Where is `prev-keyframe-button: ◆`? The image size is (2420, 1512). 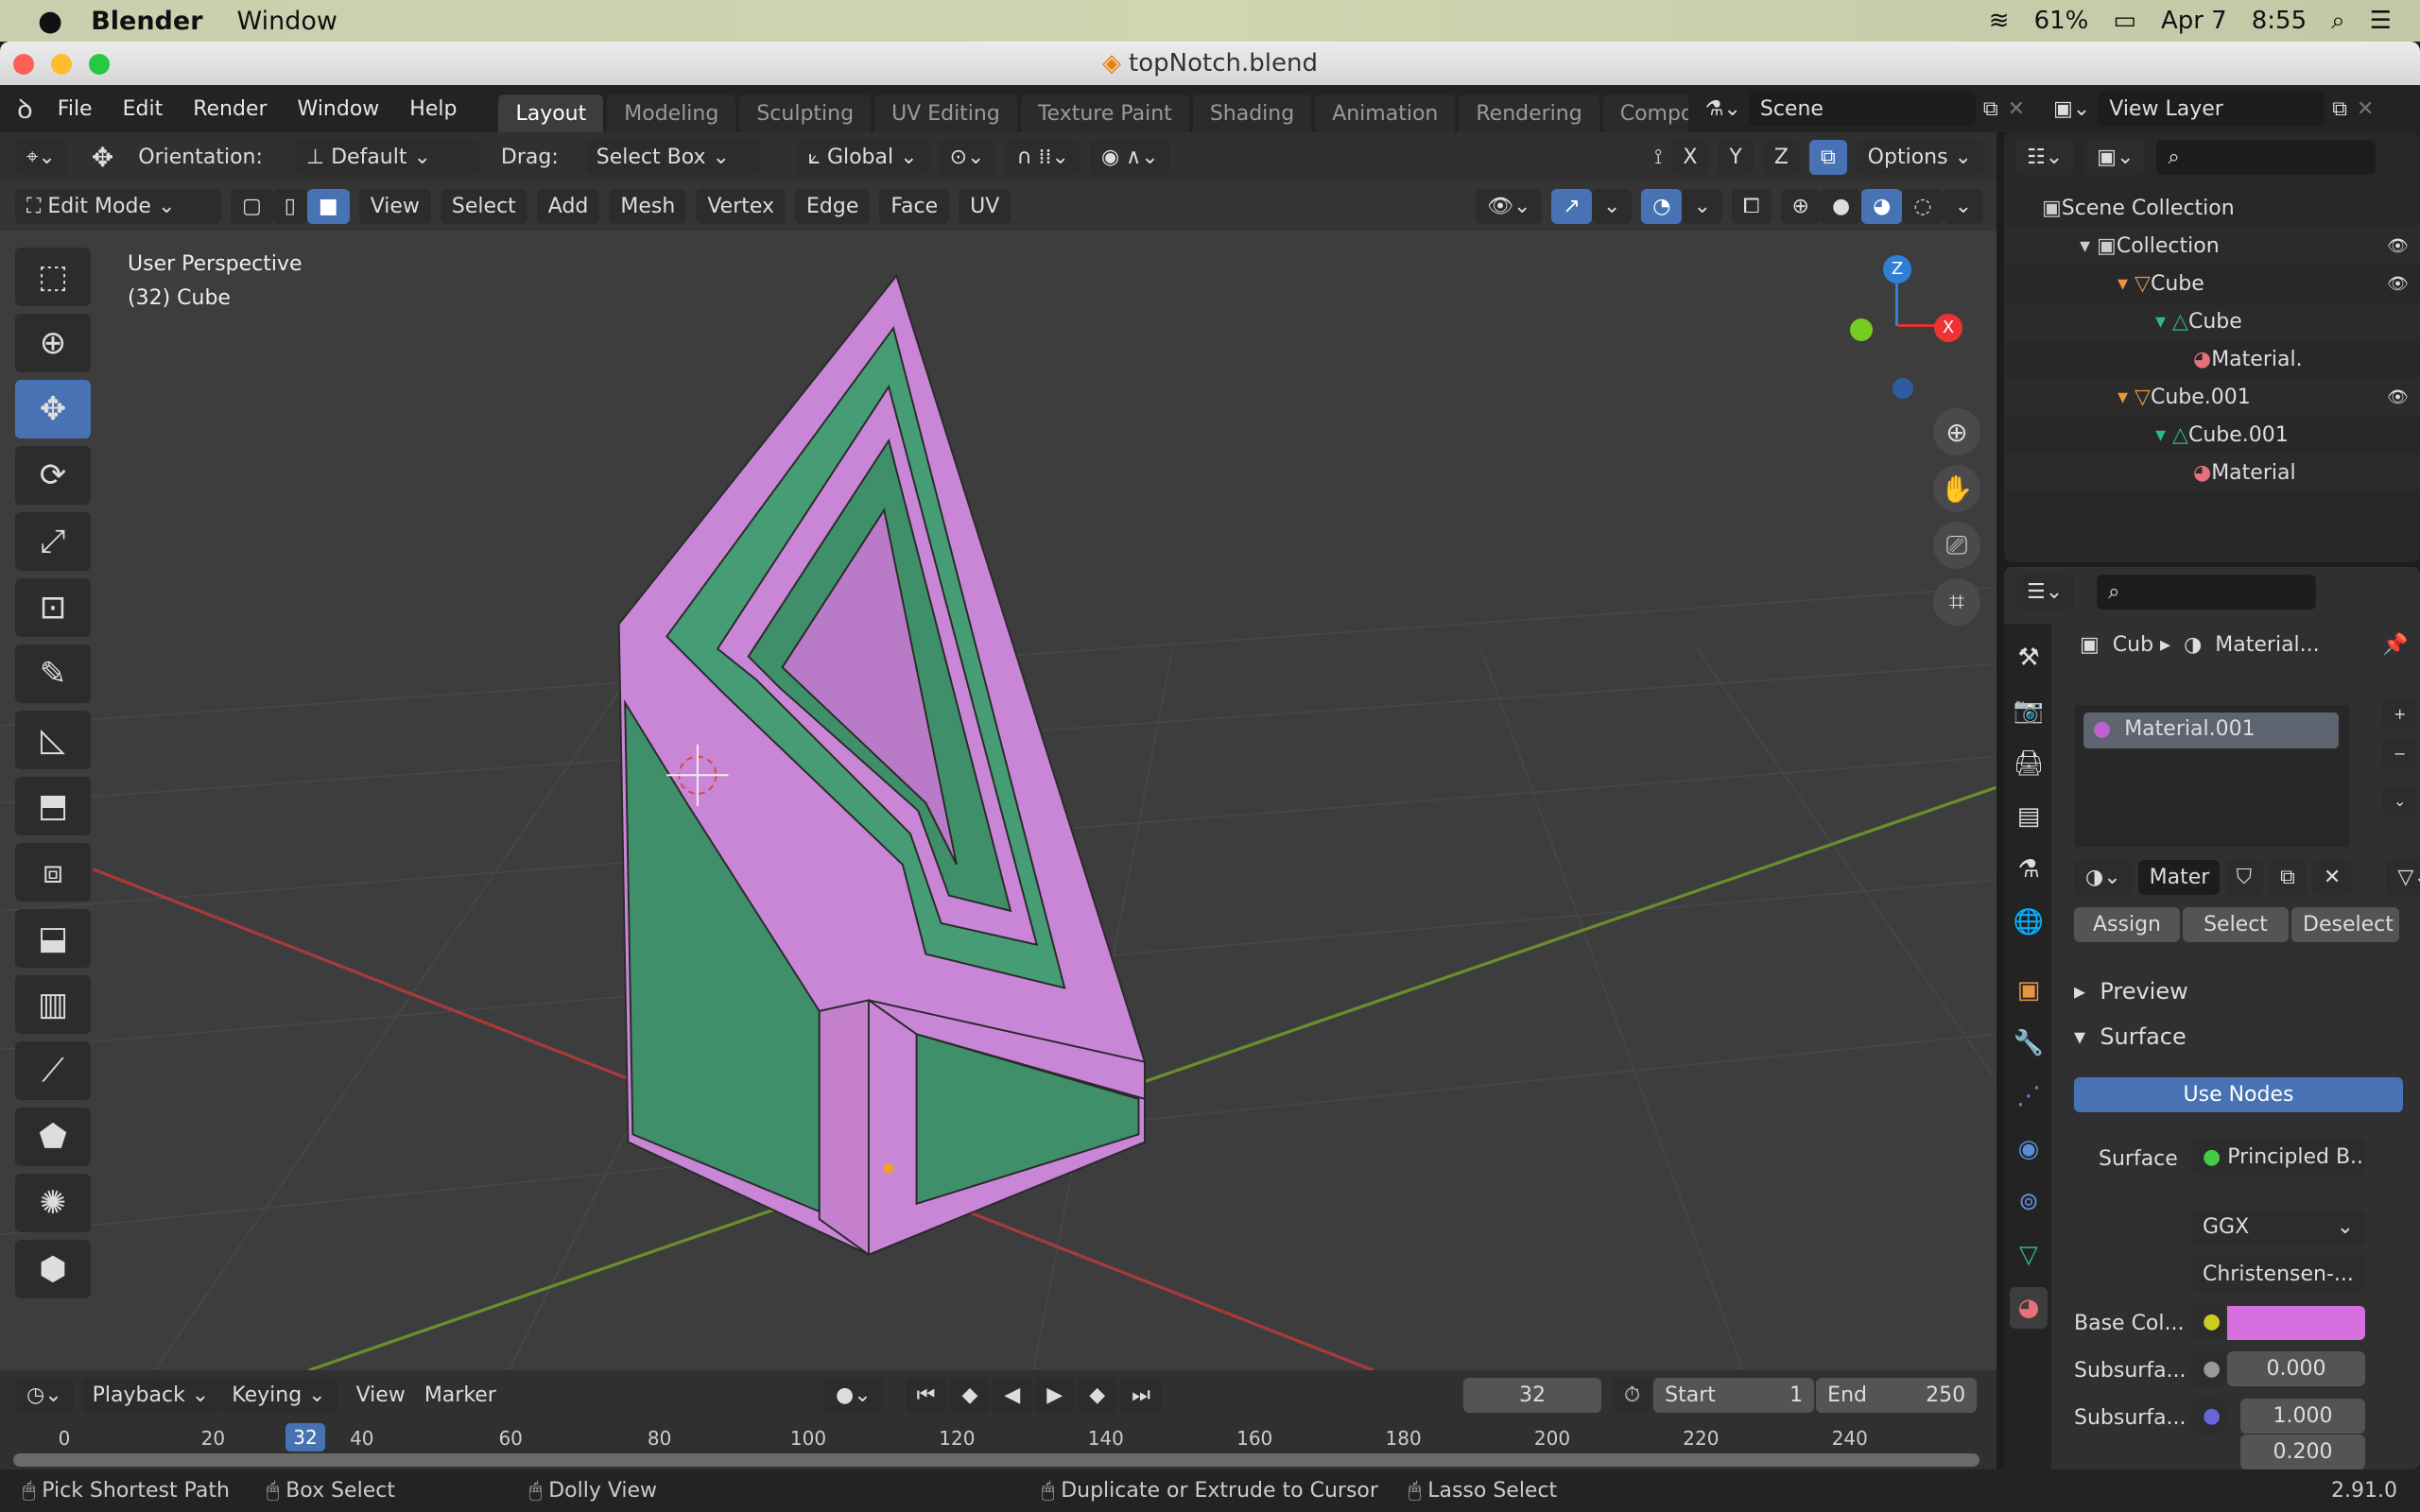
prev-keyframe-button: ◆ is located at coordinates (970, 1395).